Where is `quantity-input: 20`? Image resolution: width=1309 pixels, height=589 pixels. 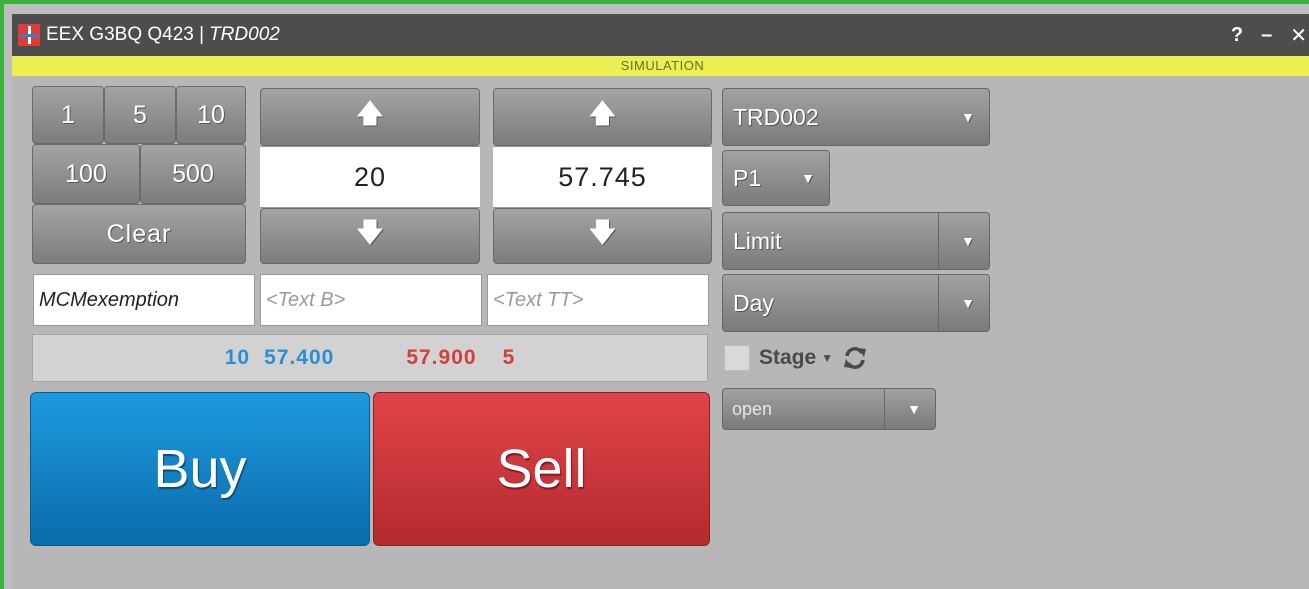 quantity-input: 20 is located at coordinates (370, 177).